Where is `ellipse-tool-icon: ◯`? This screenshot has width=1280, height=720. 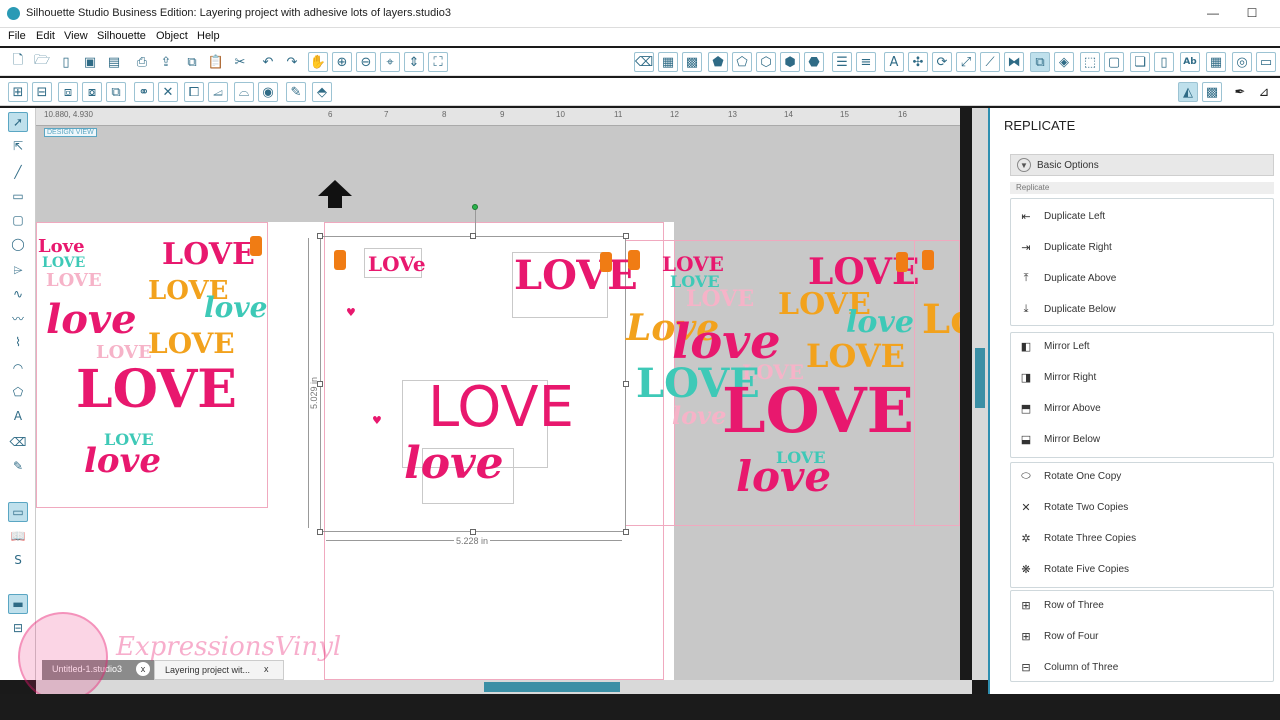 ellipse-tool-icon: ◯ is located at coordinates (18, 244).